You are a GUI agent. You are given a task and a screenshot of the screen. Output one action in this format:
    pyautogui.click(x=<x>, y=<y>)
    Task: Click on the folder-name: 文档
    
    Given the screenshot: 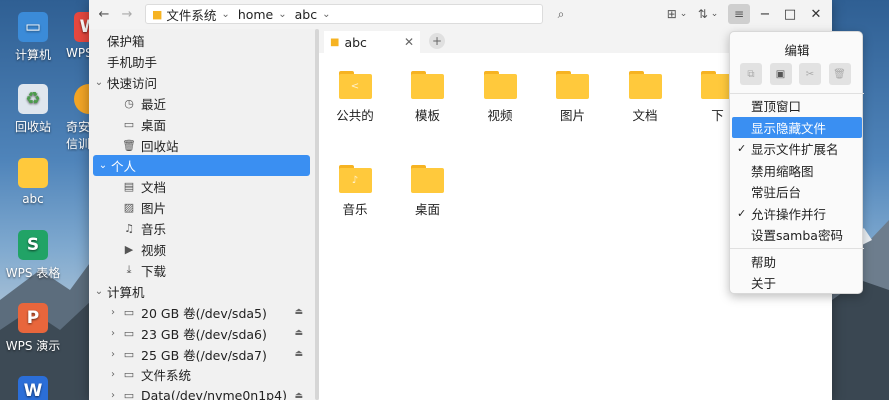 What is the action you would take?
    pyautogui.click(x=645, y=115)
    